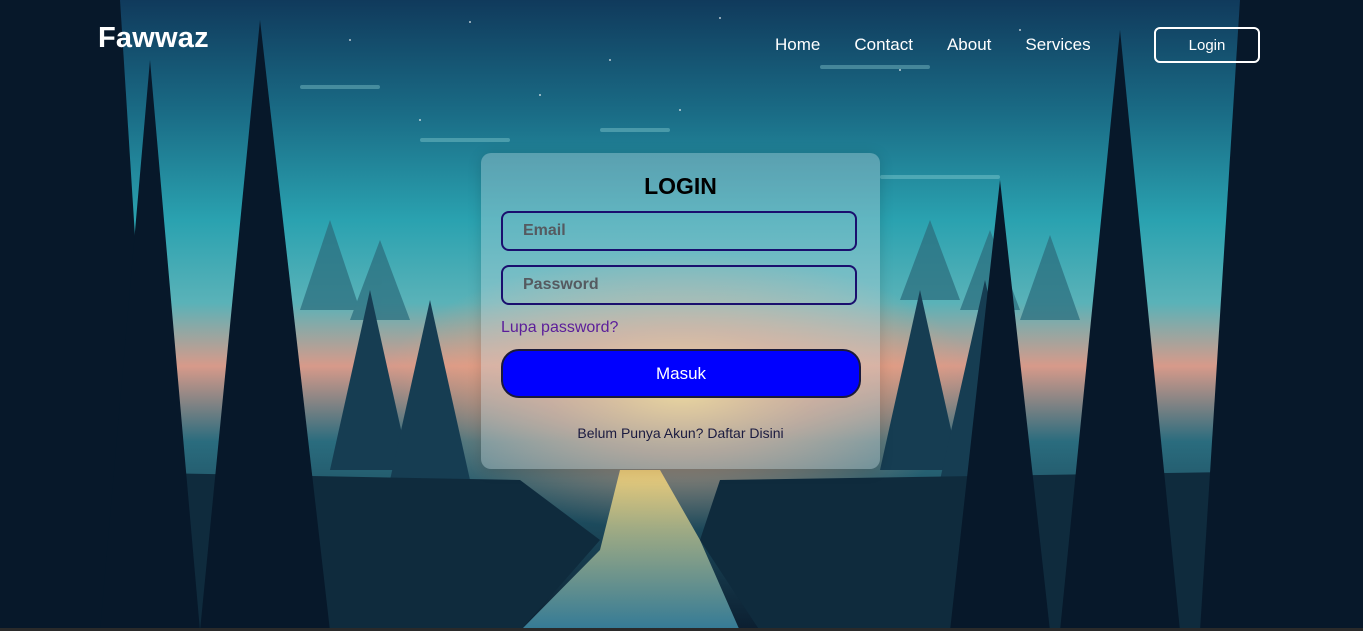 This screenshot has height=631, width=1363. What do you see at coordinates (1207, 45) in the screenshot?
I see `header-login-button: Login` at bounding box center [1207, 45].